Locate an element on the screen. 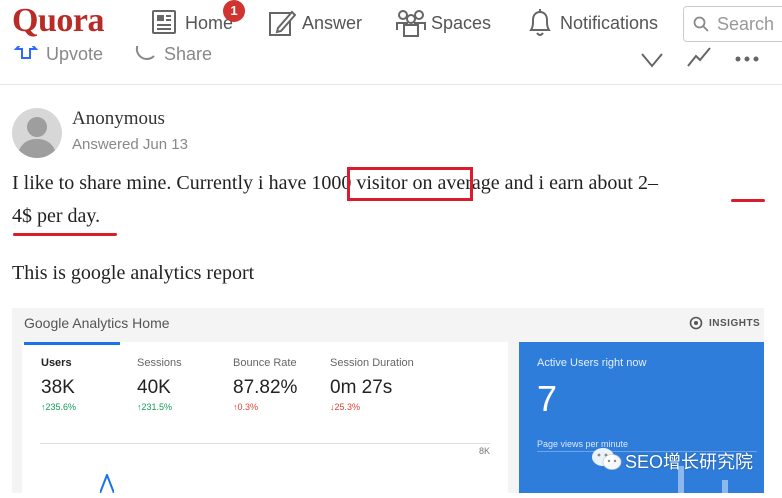 The image size is (782, 498). watermark-text: SEO增长研究院 is located at coordinates (689, 462).